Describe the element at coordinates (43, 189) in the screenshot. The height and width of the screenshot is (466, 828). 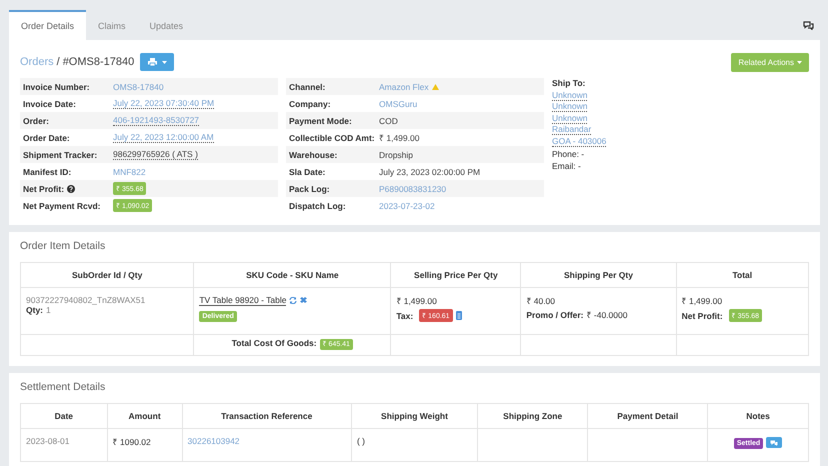
I see `field-label: Net Profit:` at that location.